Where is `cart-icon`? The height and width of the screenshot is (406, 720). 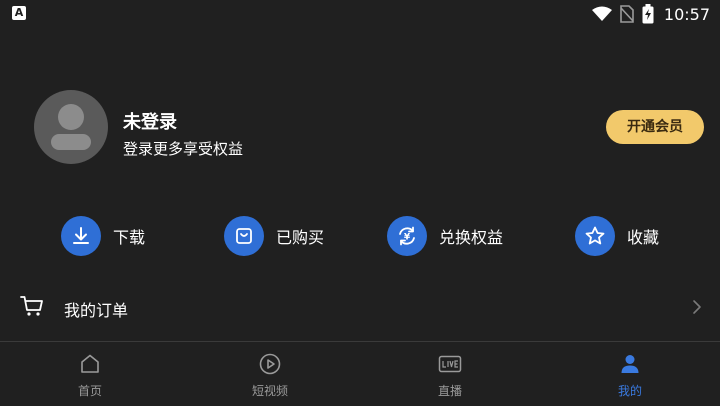
cart-icon is located at coordinates (32, 308).